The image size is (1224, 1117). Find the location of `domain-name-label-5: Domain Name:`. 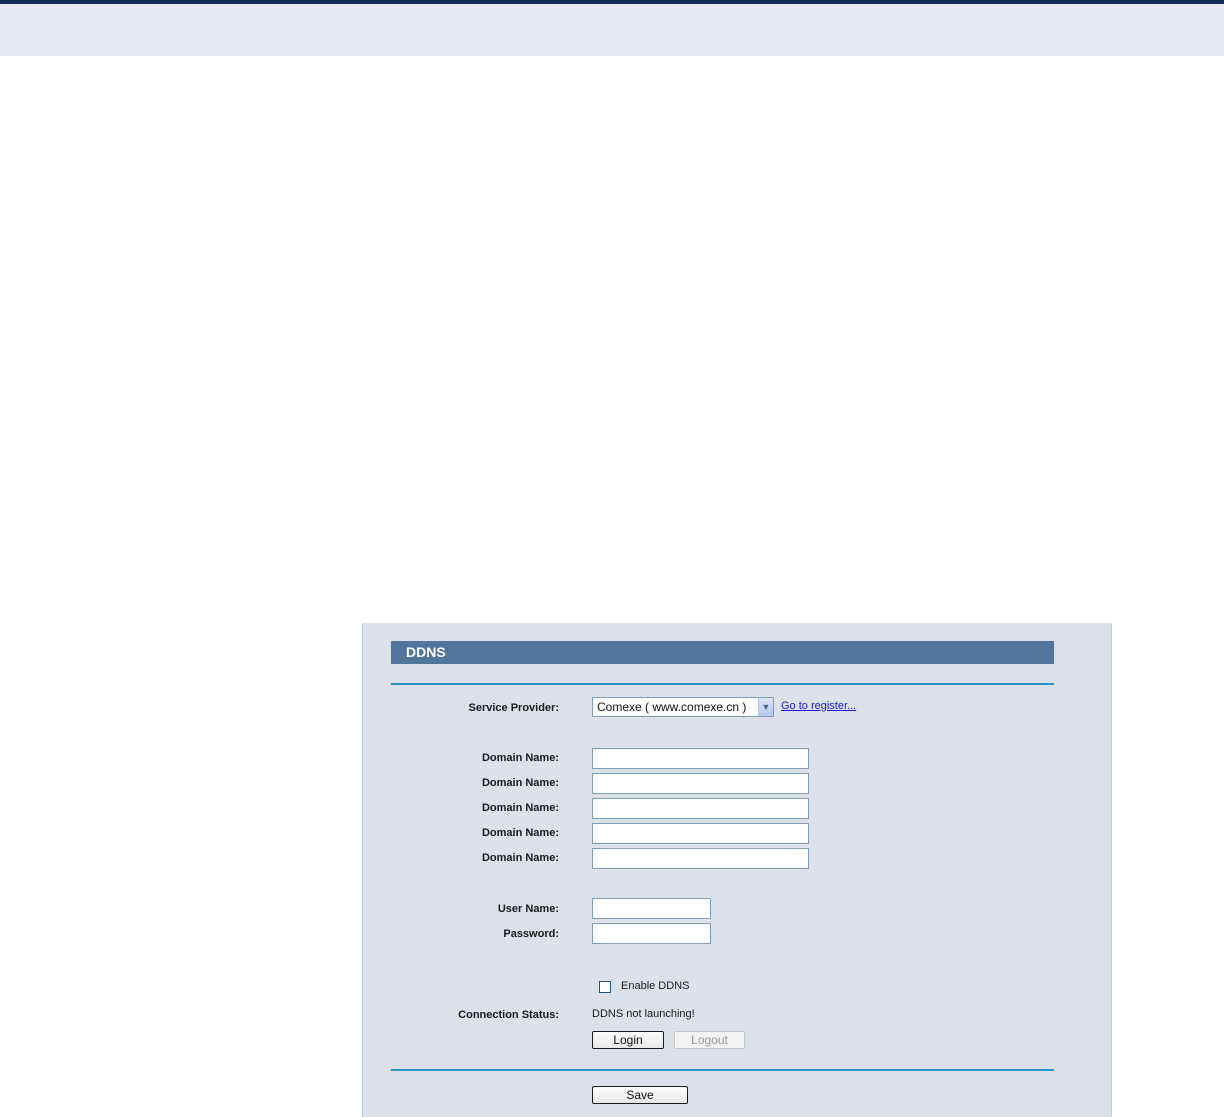

domain-name-label-5: Domain Name: is located at coordinates (520, 858).